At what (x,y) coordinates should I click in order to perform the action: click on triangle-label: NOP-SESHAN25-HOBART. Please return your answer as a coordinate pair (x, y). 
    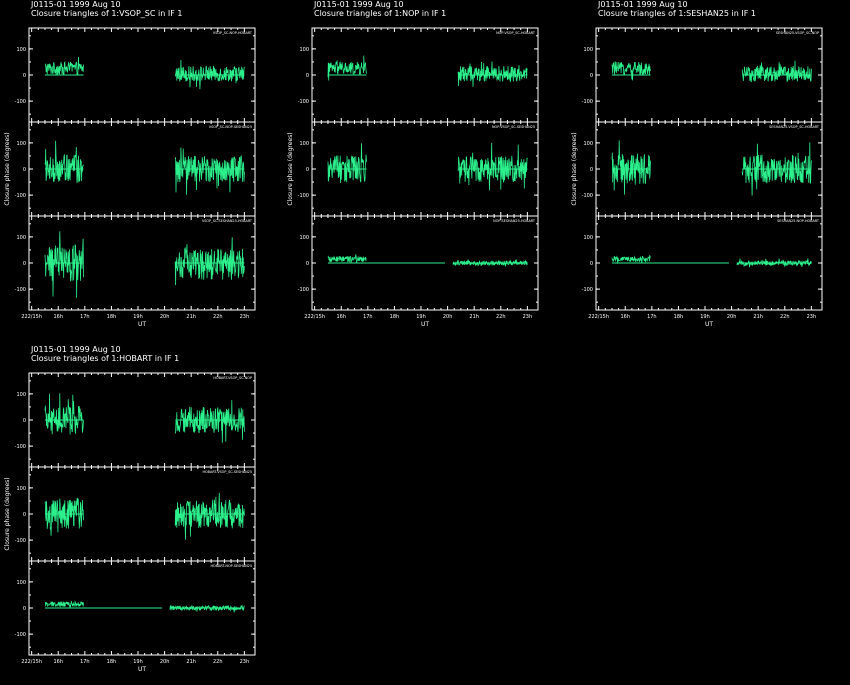
    Looking at the image, I should click on (514, 221).